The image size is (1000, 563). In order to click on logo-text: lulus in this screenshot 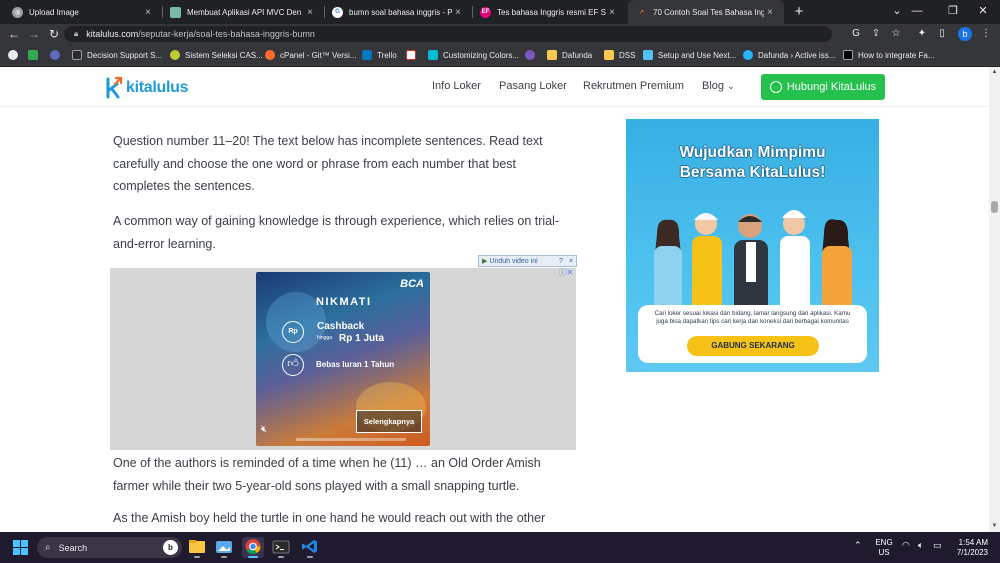, I will do `click(170, 87)`.